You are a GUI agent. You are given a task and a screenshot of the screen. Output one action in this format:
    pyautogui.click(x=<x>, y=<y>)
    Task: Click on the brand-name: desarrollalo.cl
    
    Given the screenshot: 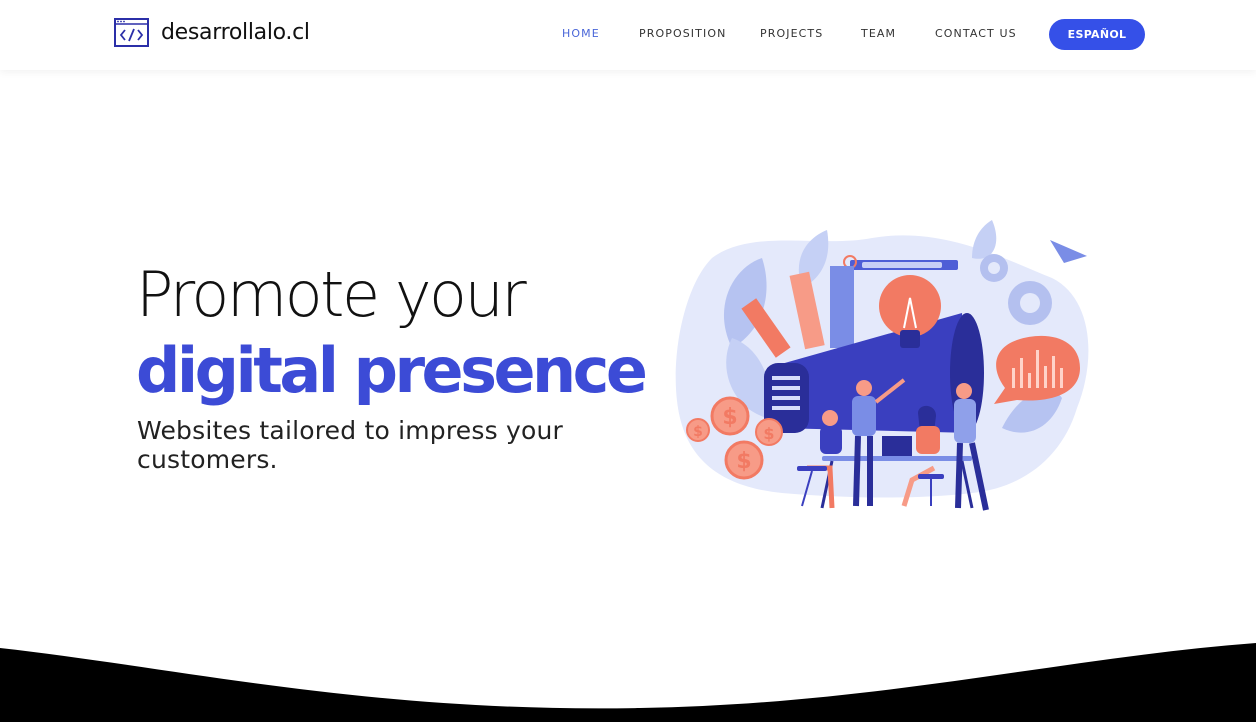 What is the action you would take?
    pyautogui.click(x=235, y=32)
    